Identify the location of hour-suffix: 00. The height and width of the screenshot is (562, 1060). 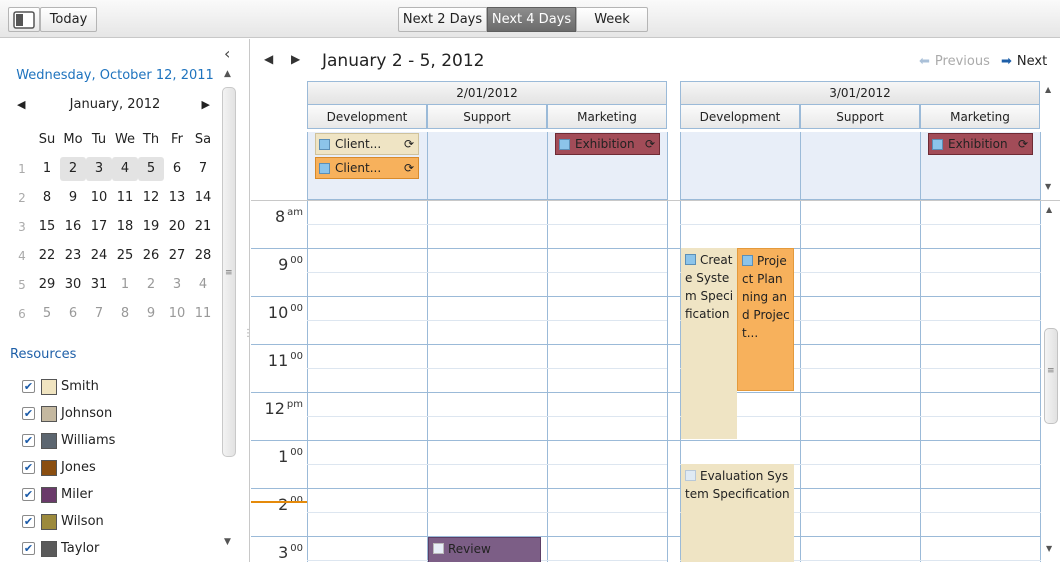
(296, 548).